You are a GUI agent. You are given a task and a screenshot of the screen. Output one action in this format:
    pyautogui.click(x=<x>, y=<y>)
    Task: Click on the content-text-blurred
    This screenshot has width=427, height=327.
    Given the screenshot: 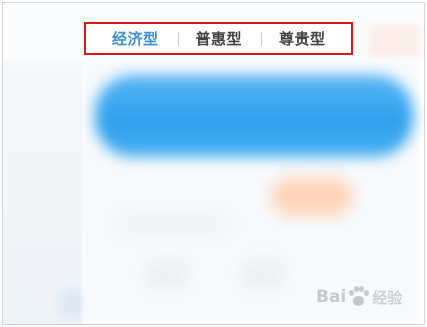 What is the action you would take?
    pyautogui.click(x=173, y=224)
    